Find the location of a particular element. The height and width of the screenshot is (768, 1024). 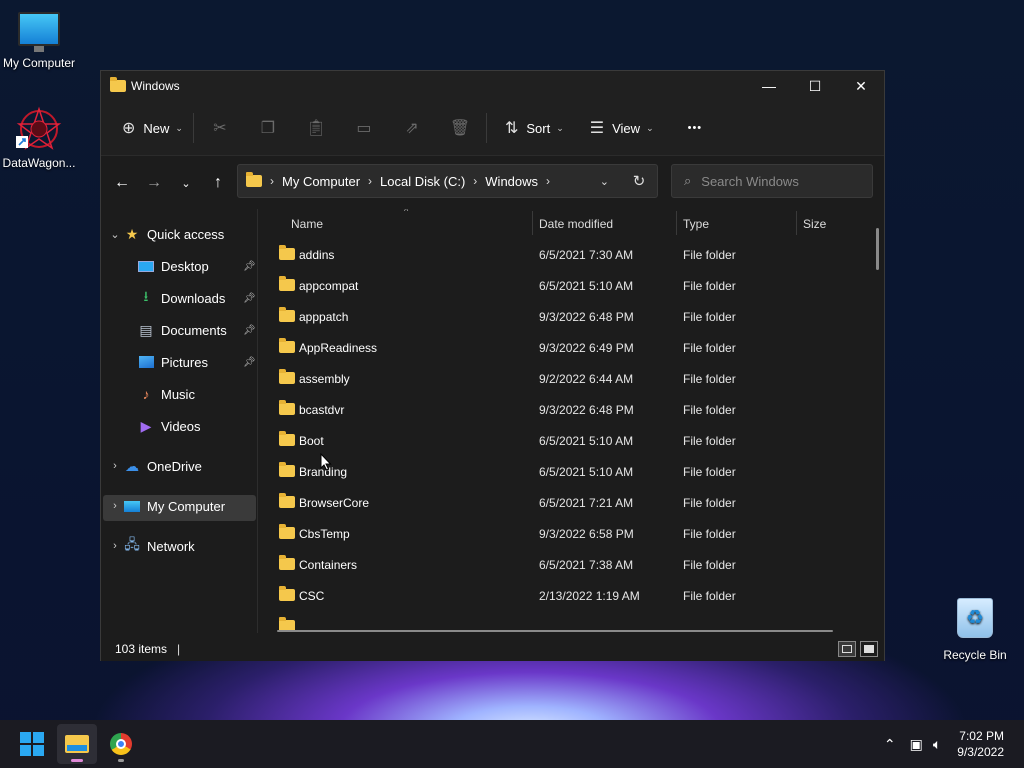

nav-item-desktop: Desktop 📌︎ is located at coordinates (197, 266).